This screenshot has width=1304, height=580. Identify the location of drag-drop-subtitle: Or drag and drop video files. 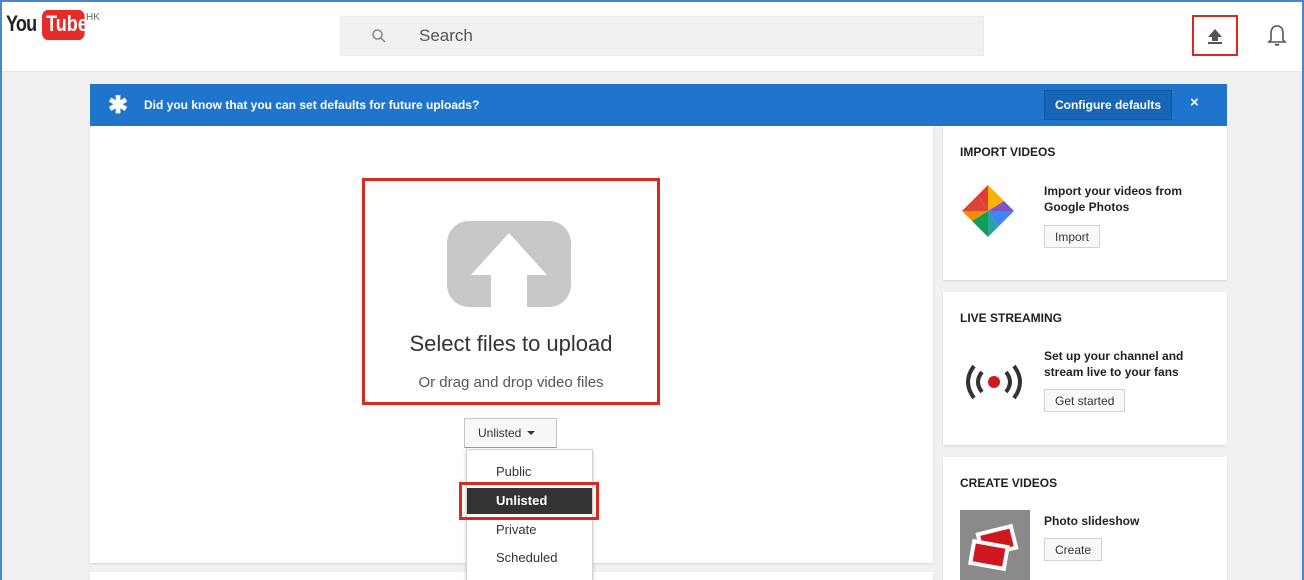
(511, 382).